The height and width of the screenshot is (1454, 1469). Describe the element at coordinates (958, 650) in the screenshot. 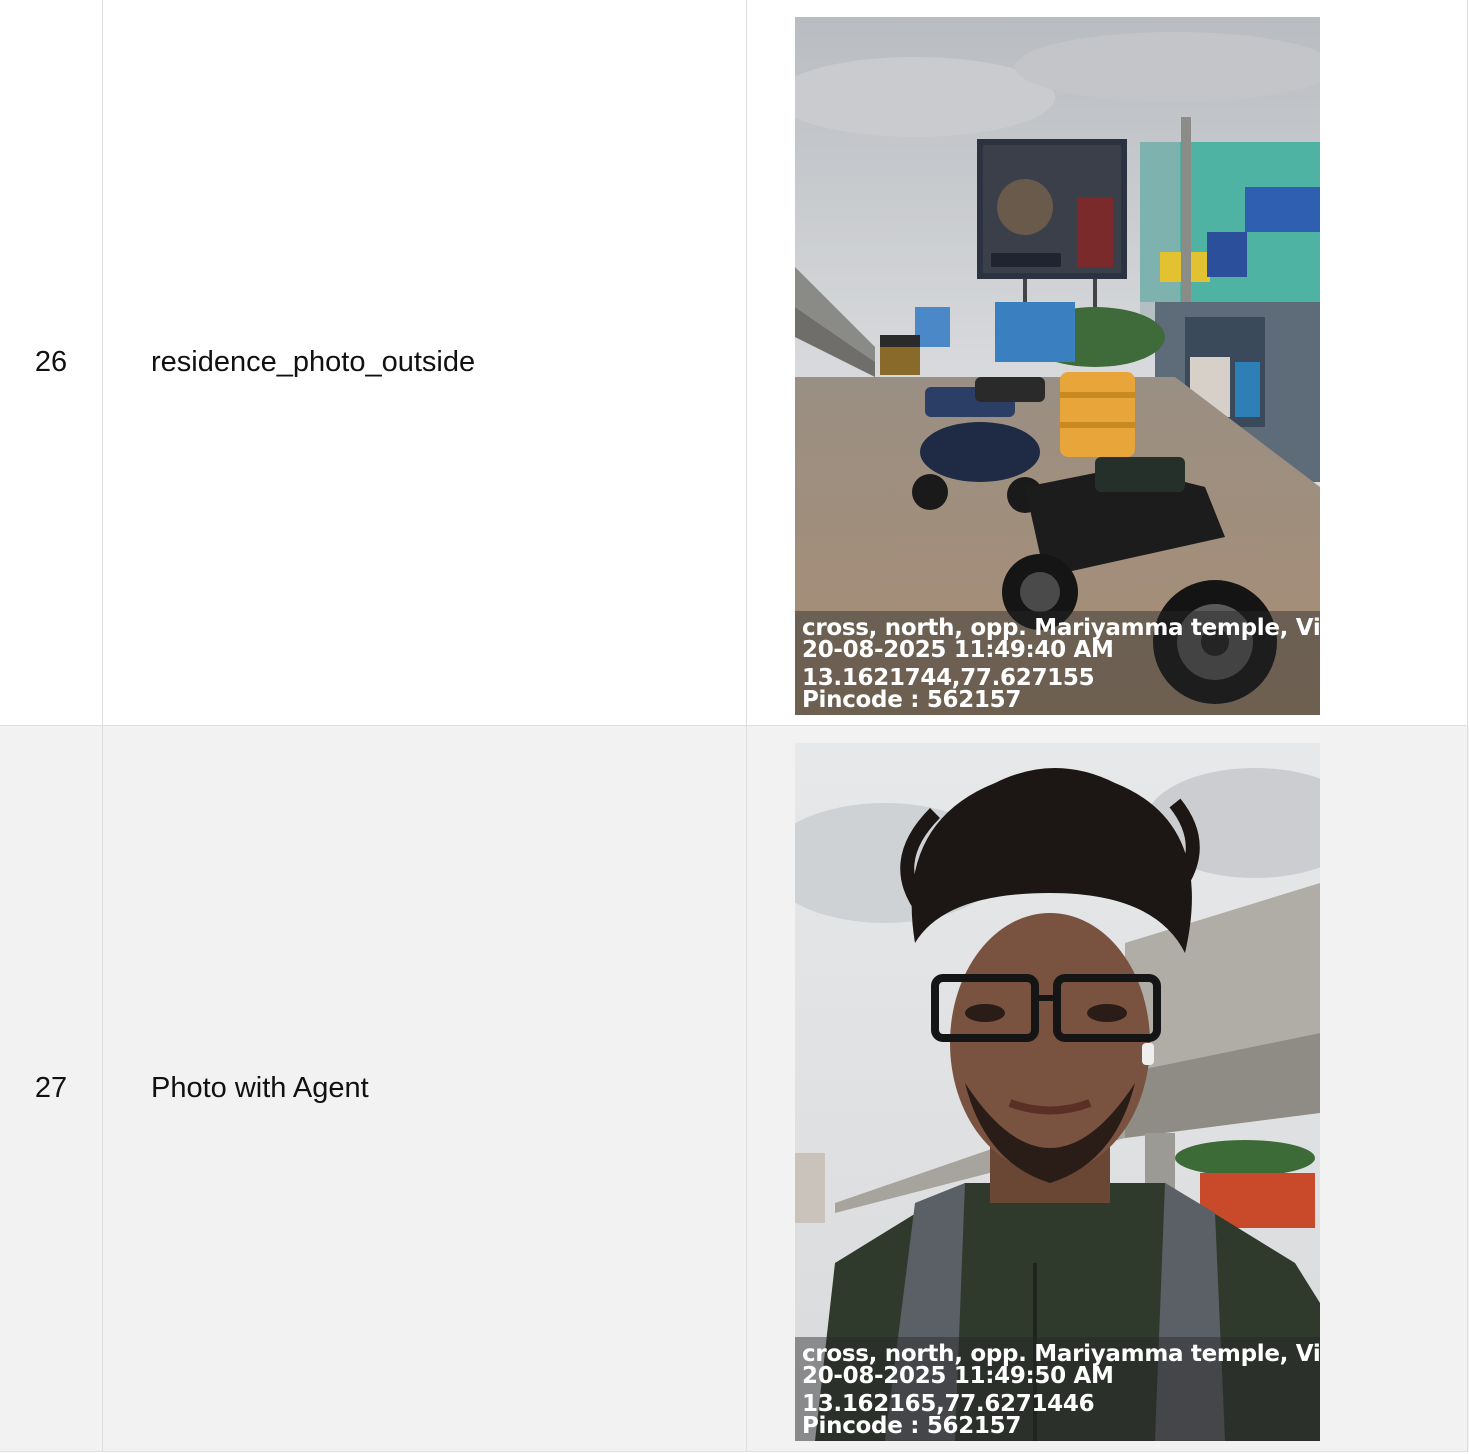

I see `caption-datetime: 20-08-2025 11:49:40 AM` at that location.